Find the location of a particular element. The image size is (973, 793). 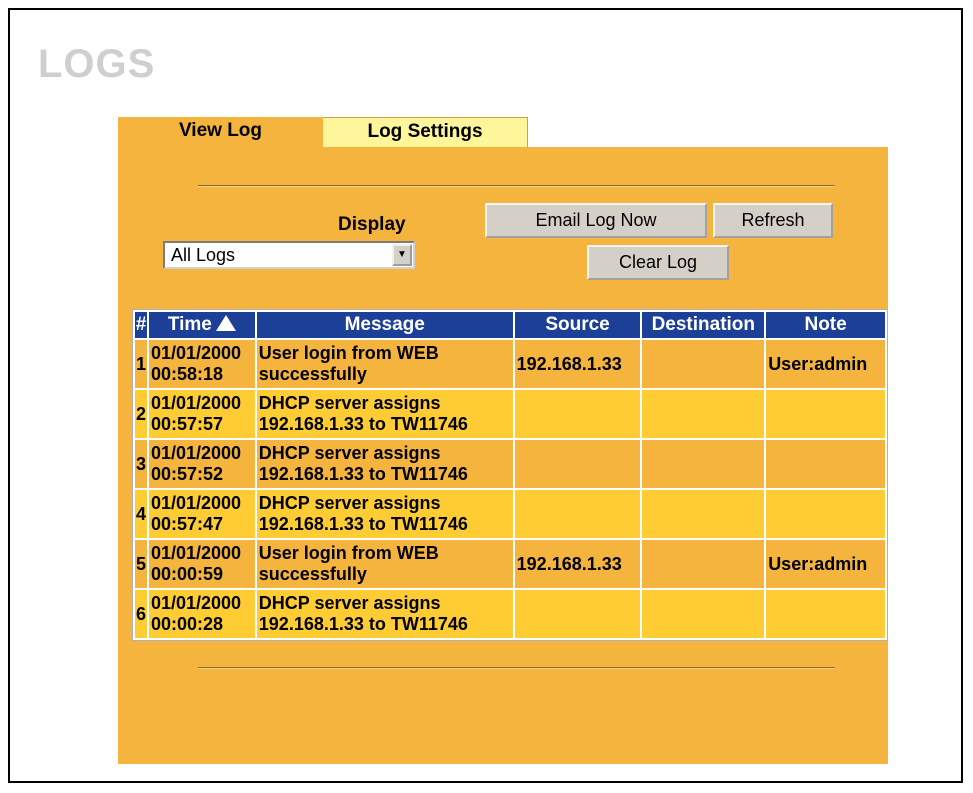

clear-log-button: Clear Log is located at coordinates (658, 262).